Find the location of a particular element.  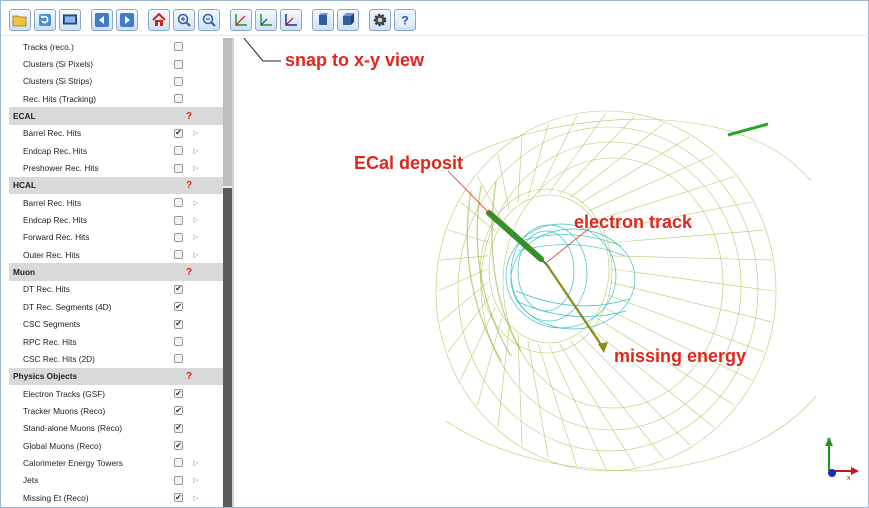

zoom-in-icon is located at coordinates (184, 20).